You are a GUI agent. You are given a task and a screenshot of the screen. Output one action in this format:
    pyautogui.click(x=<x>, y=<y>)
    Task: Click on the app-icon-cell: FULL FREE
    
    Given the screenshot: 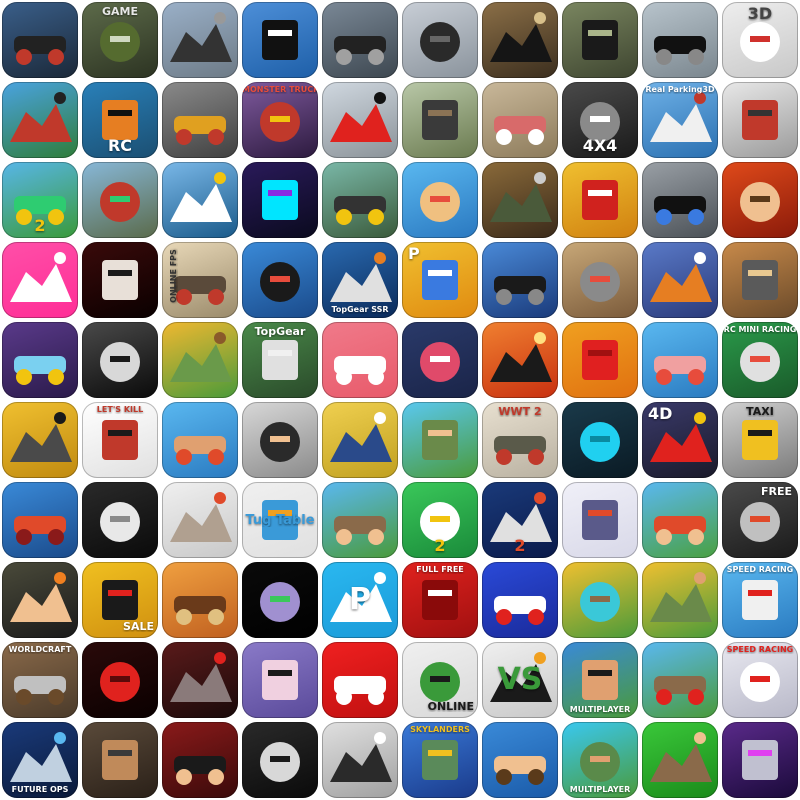 What is the action you would take?
    pyautogui.click(x=440, y=600)
    